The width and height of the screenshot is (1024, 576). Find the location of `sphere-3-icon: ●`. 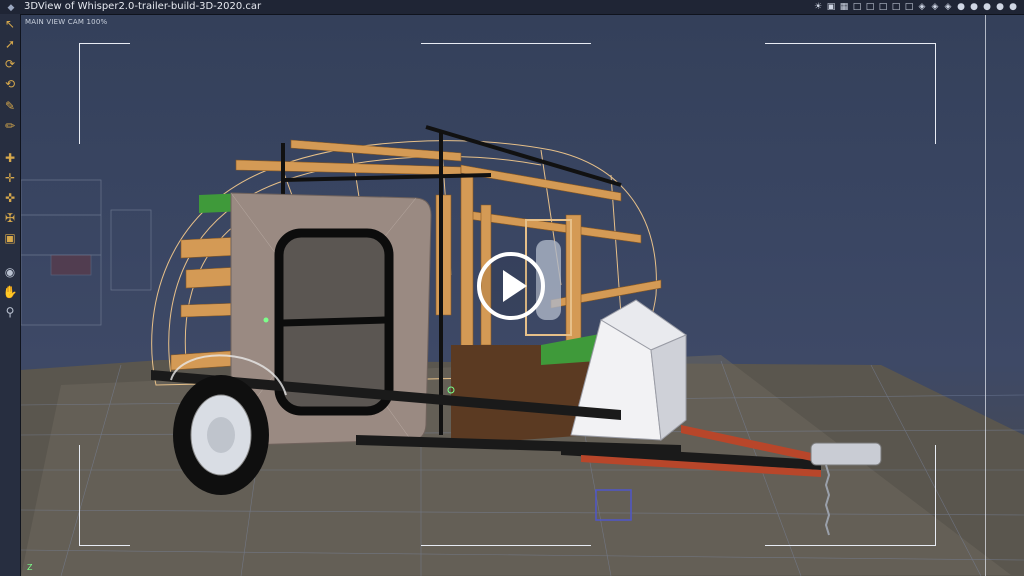

sphere-3-icon: ● is located at coordinates (987, 7).